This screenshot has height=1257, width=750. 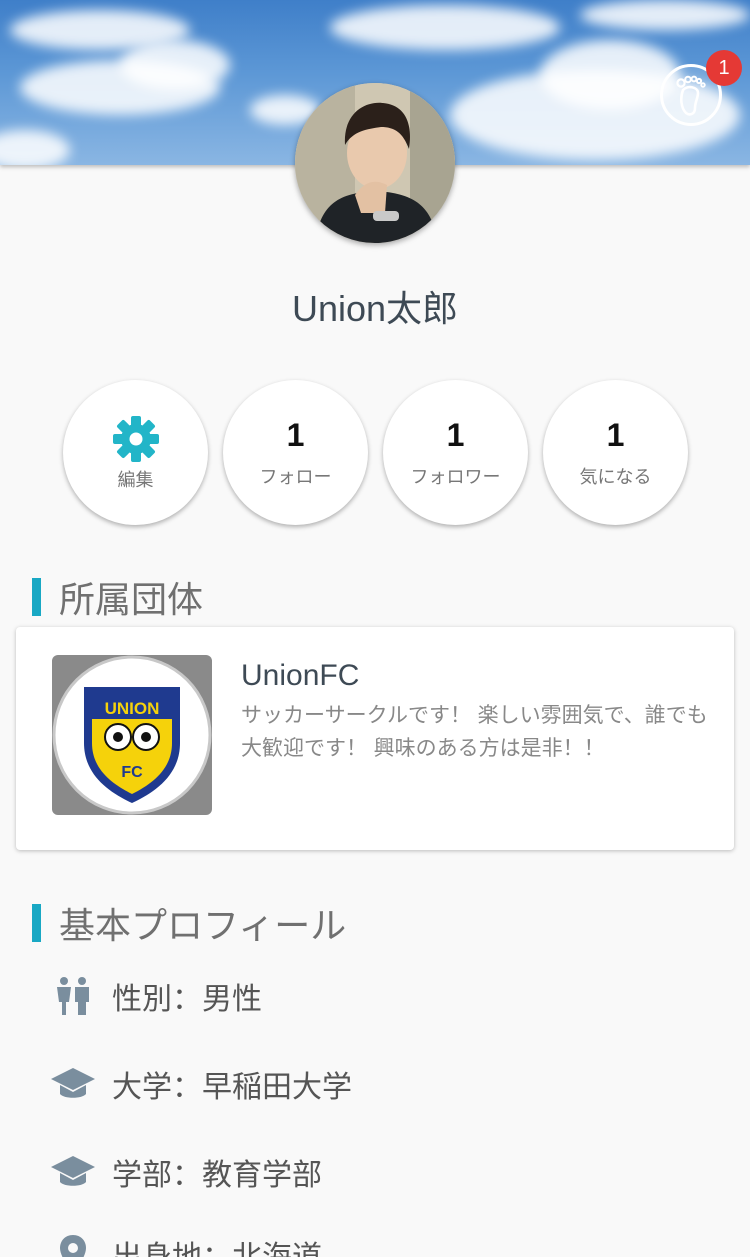 What do you see at coordinates (203, 926) in the screenshot?
I see `basic-profile-section-title: 基本プロフィール` at bounding box center [203, 926].